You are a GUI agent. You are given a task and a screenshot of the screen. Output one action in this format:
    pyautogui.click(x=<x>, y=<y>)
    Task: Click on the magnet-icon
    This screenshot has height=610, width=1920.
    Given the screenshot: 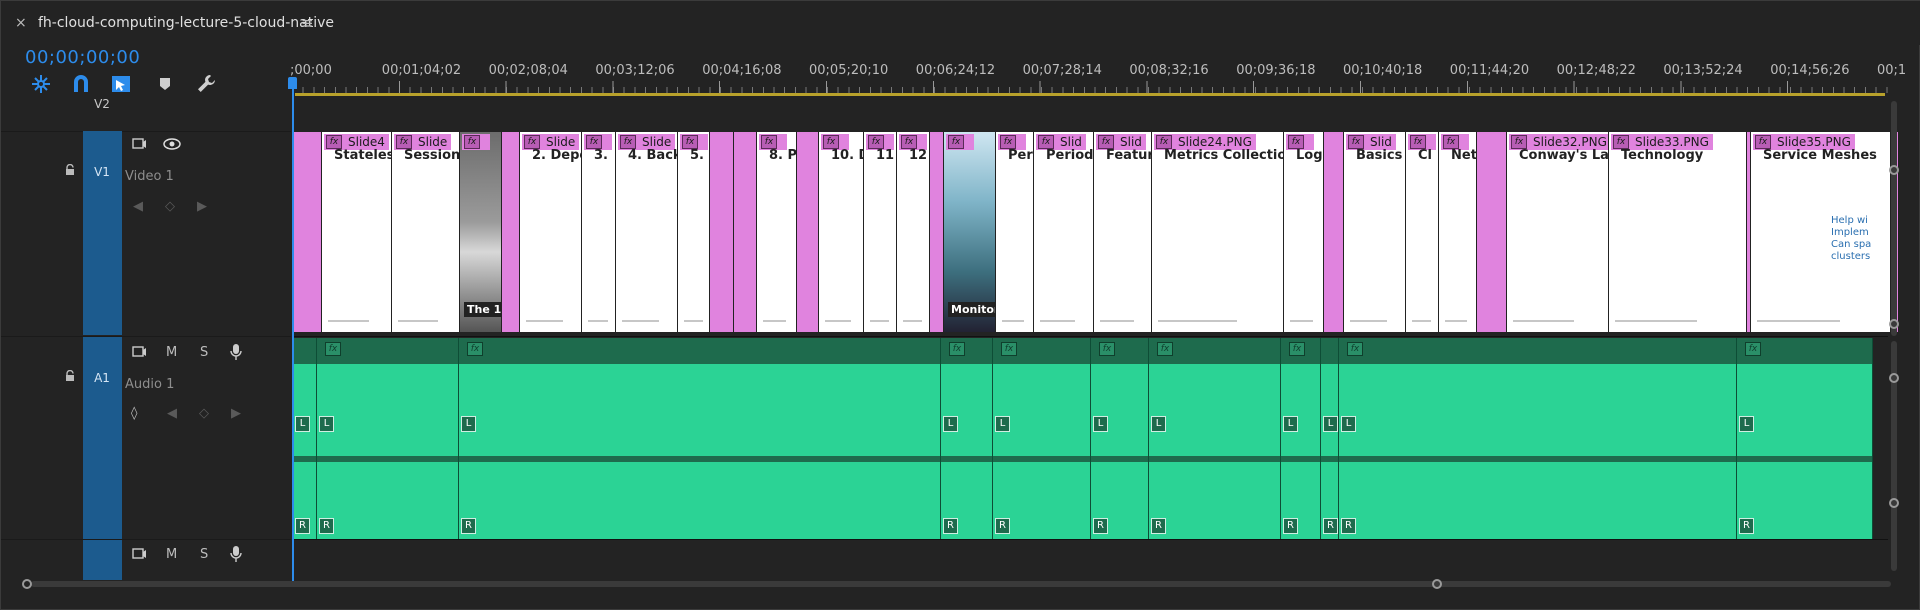 What is the action you would take?
    pyautogui.click(x=81, y=84)
    